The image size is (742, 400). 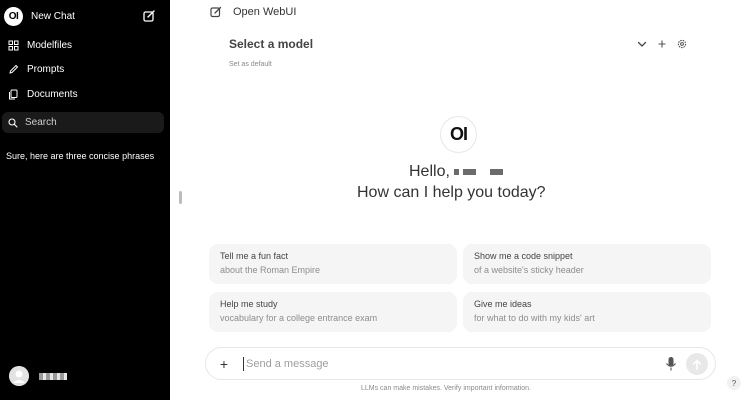 What do you see at coordinates (534, 318) in the screenshot?
I see `suggestion-subtitle: for what to do with my kids' art` at bounding box center [534, 318].